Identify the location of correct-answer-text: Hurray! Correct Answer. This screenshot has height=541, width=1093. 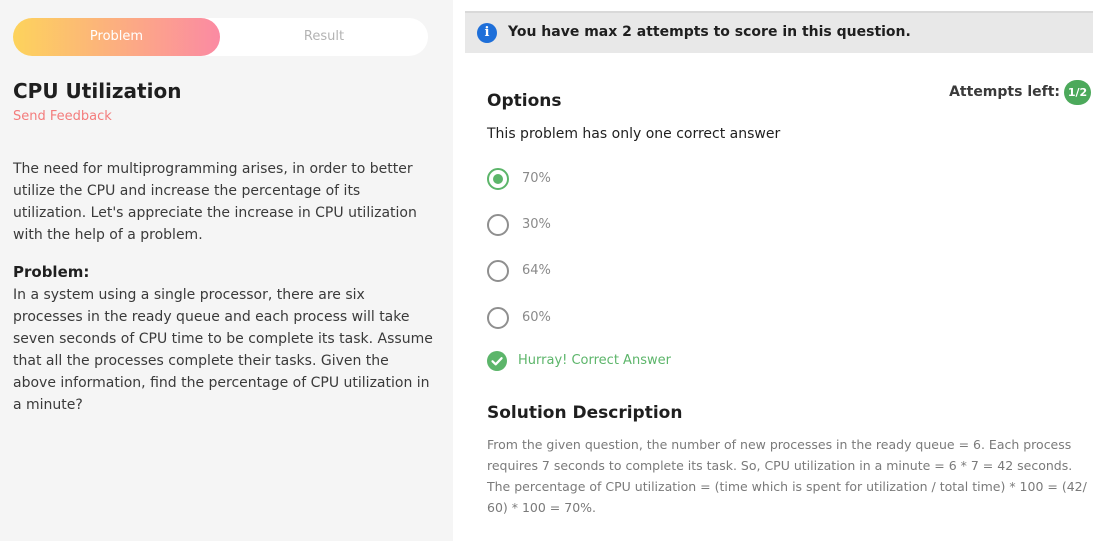
(594, 360).